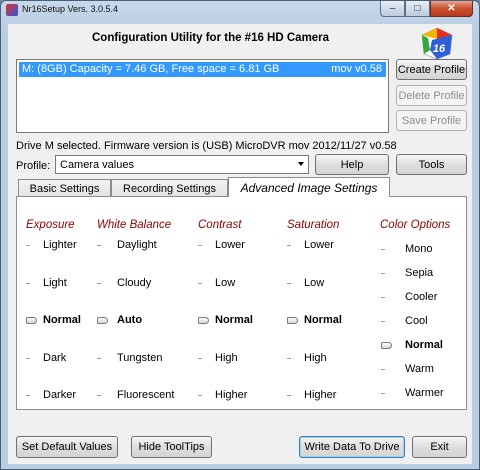  What do you see at coordinates (145, 395) in the screenshot?
I see `slider-option-label: Fluorescent` at bounding box center [145, 395].